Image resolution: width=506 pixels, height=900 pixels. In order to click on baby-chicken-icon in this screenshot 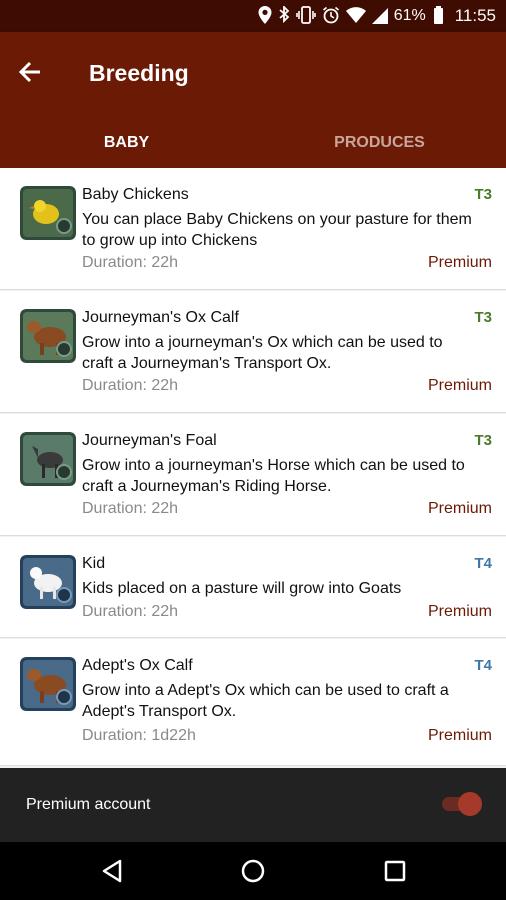, I will do `click(48, 213)`.